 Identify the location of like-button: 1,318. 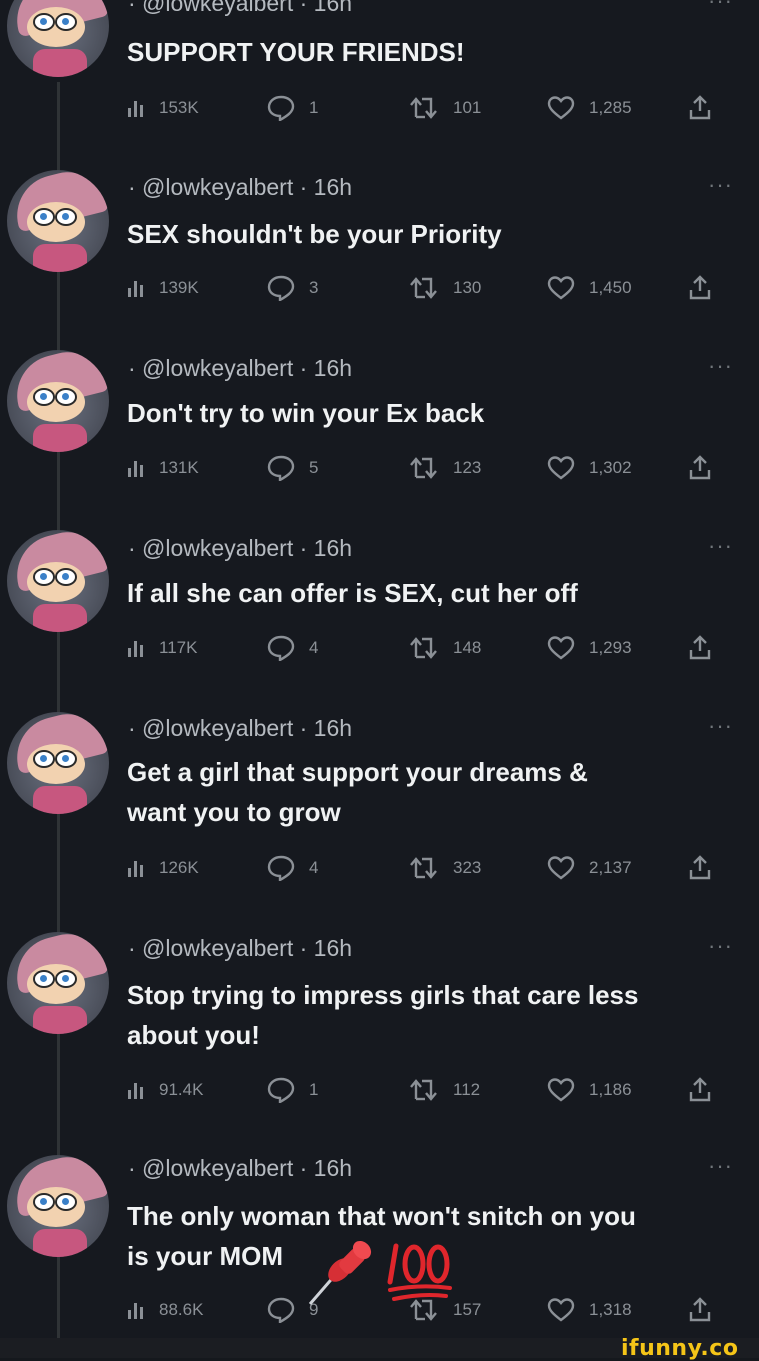
(589, 1310).